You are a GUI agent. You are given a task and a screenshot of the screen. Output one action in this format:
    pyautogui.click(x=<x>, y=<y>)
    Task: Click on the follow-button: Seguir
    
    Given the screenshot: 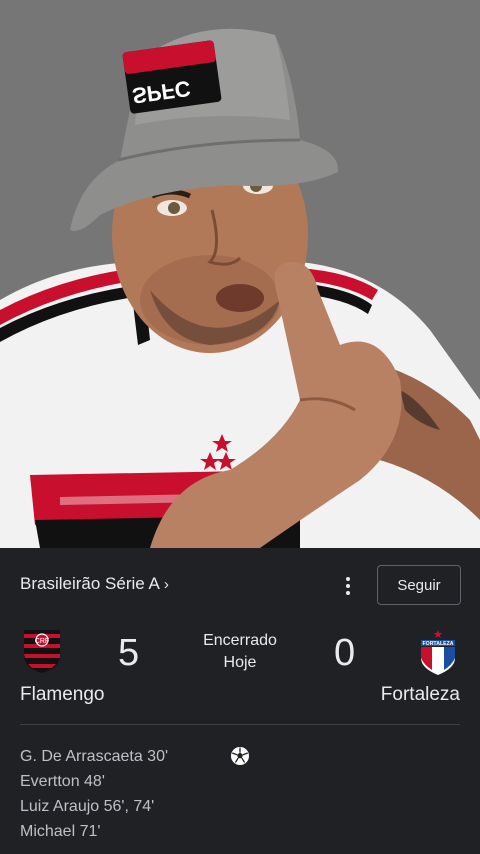 What is the action you would take?
    pyautogui.click(x=419, y=585)
    